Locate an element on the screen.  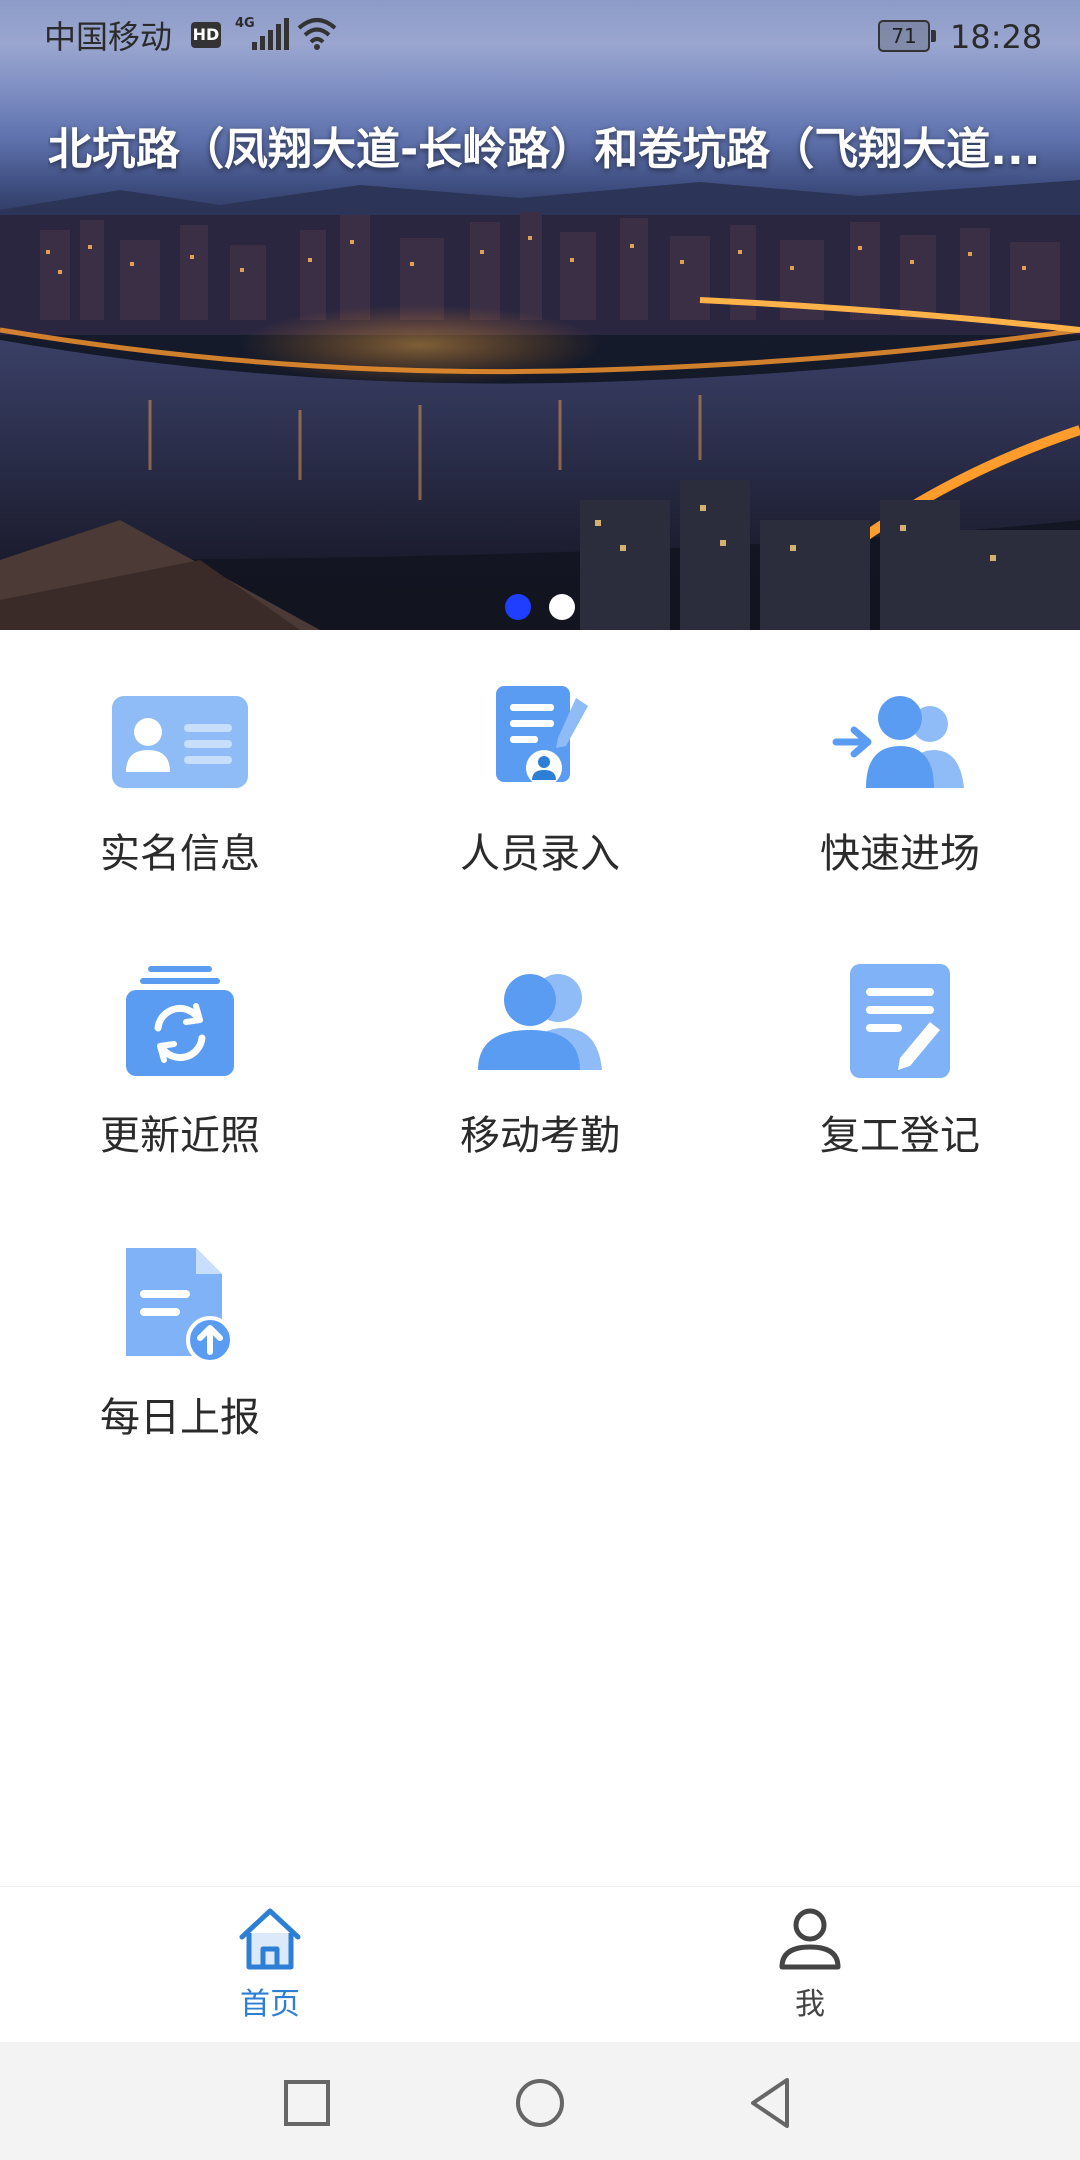
home-nav-icon is located at coordinates (540, 2103).